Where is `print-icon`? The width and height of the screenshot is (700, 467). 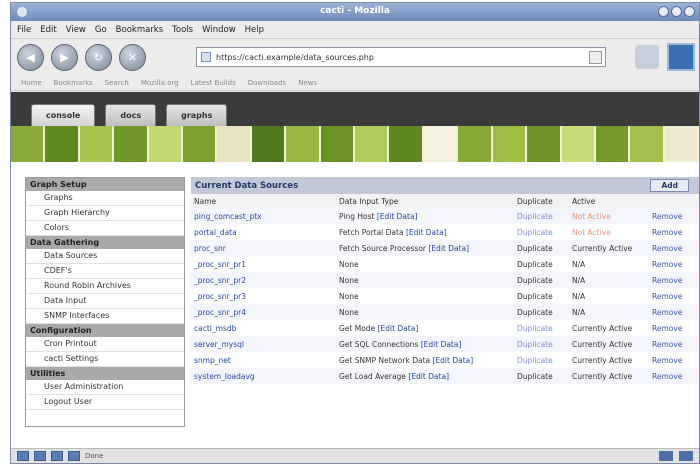 print-icon is located at coordinates (647, 57).